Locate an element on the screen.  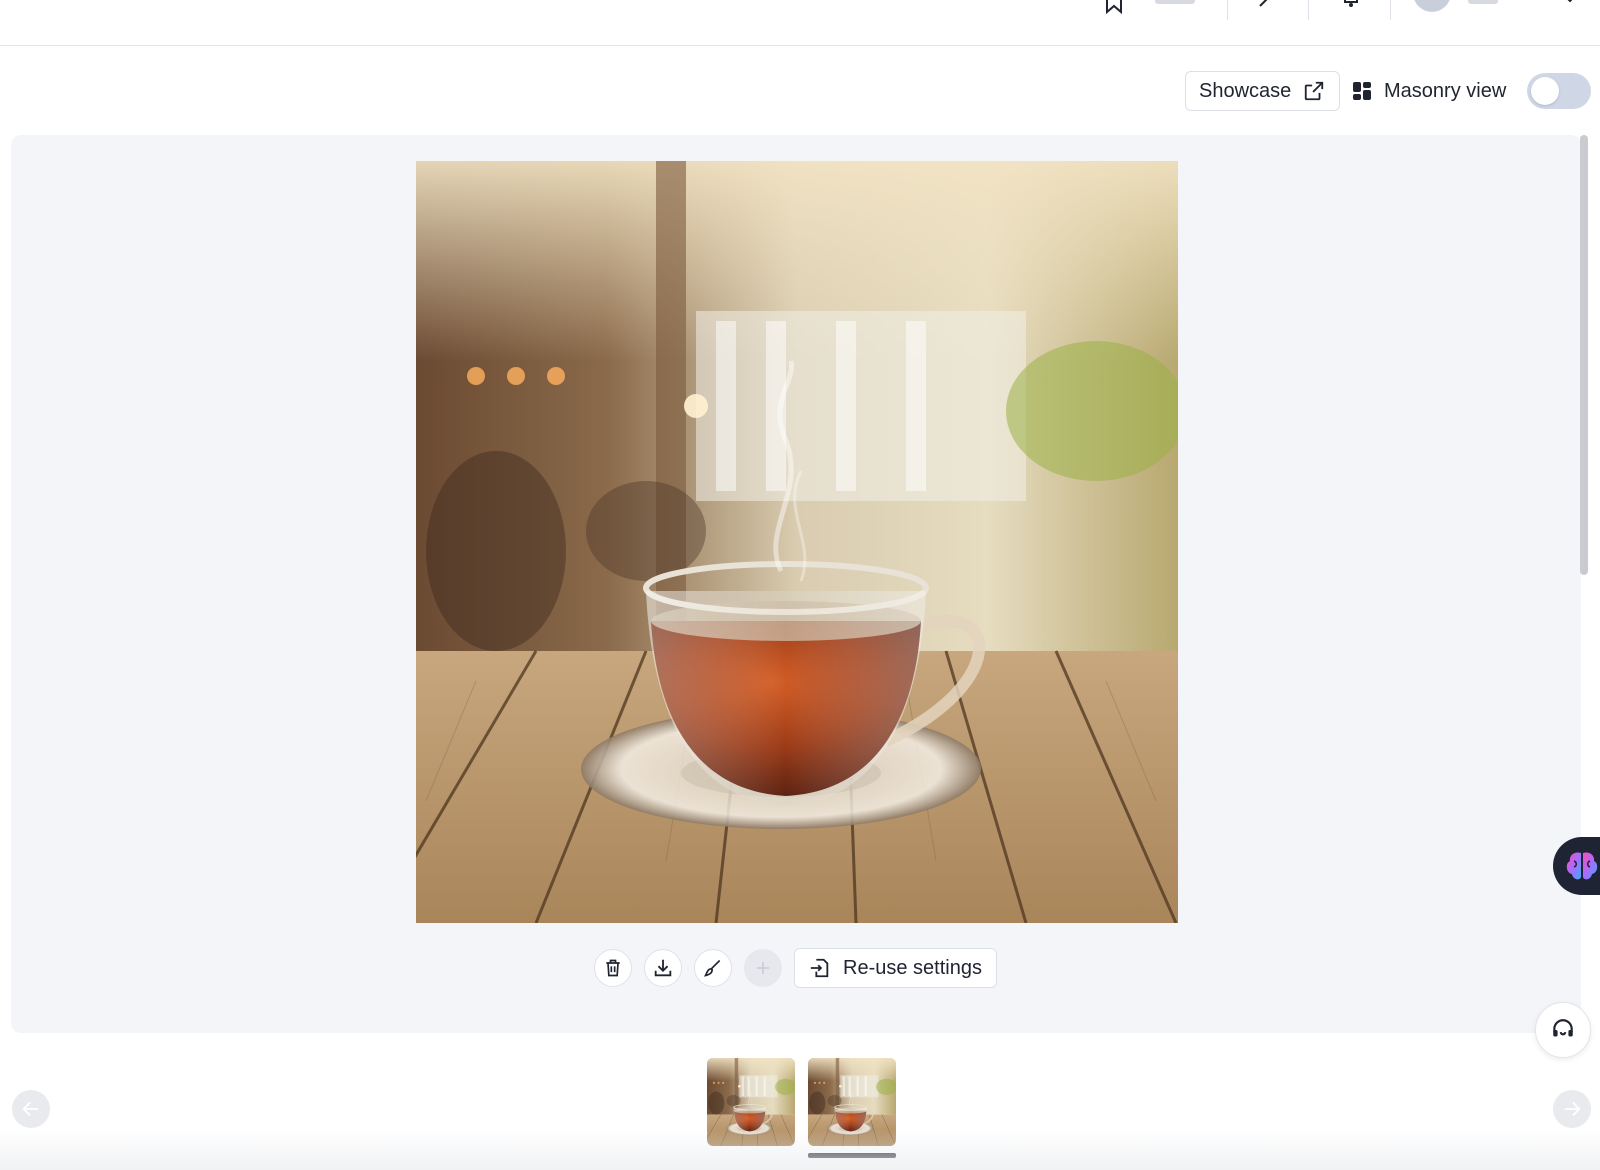
scrollbar is located at coordinates (1584, 355).